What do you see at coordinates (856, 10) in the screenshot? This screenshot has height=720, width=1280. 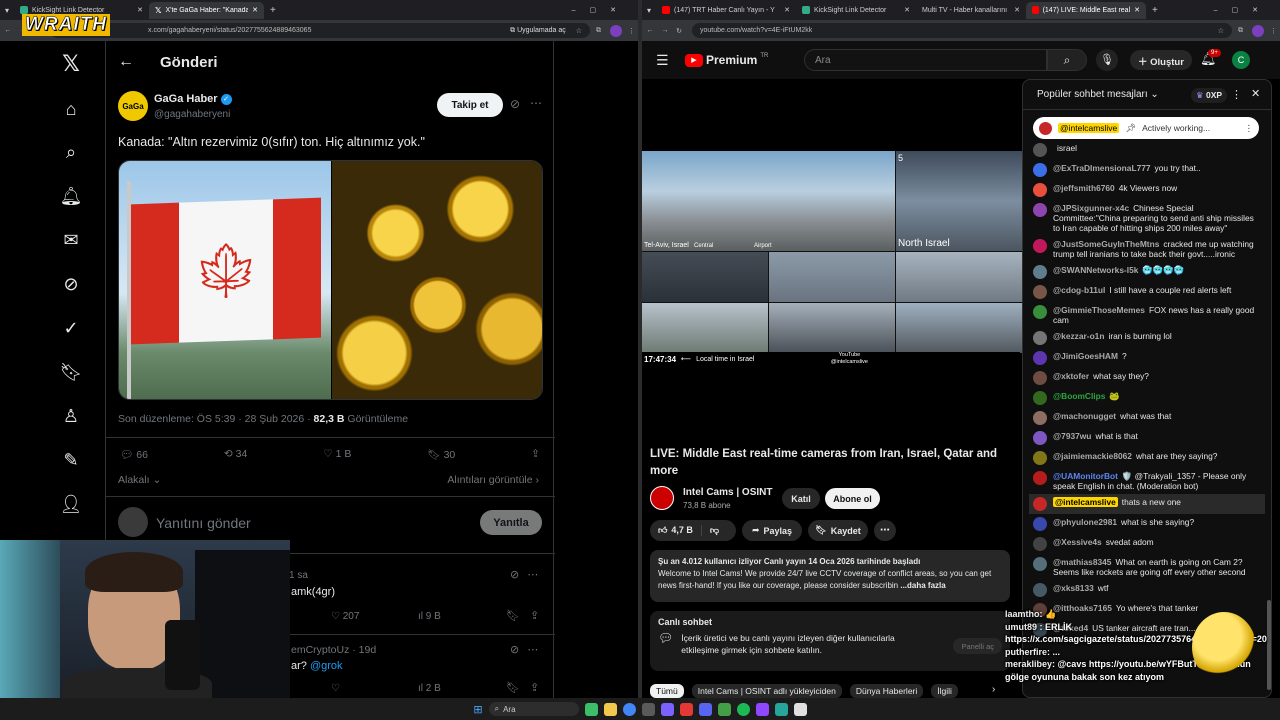 I see `right-tab-kicksight: KickSight Link Detector ✕` at bounding box center [856, 10].